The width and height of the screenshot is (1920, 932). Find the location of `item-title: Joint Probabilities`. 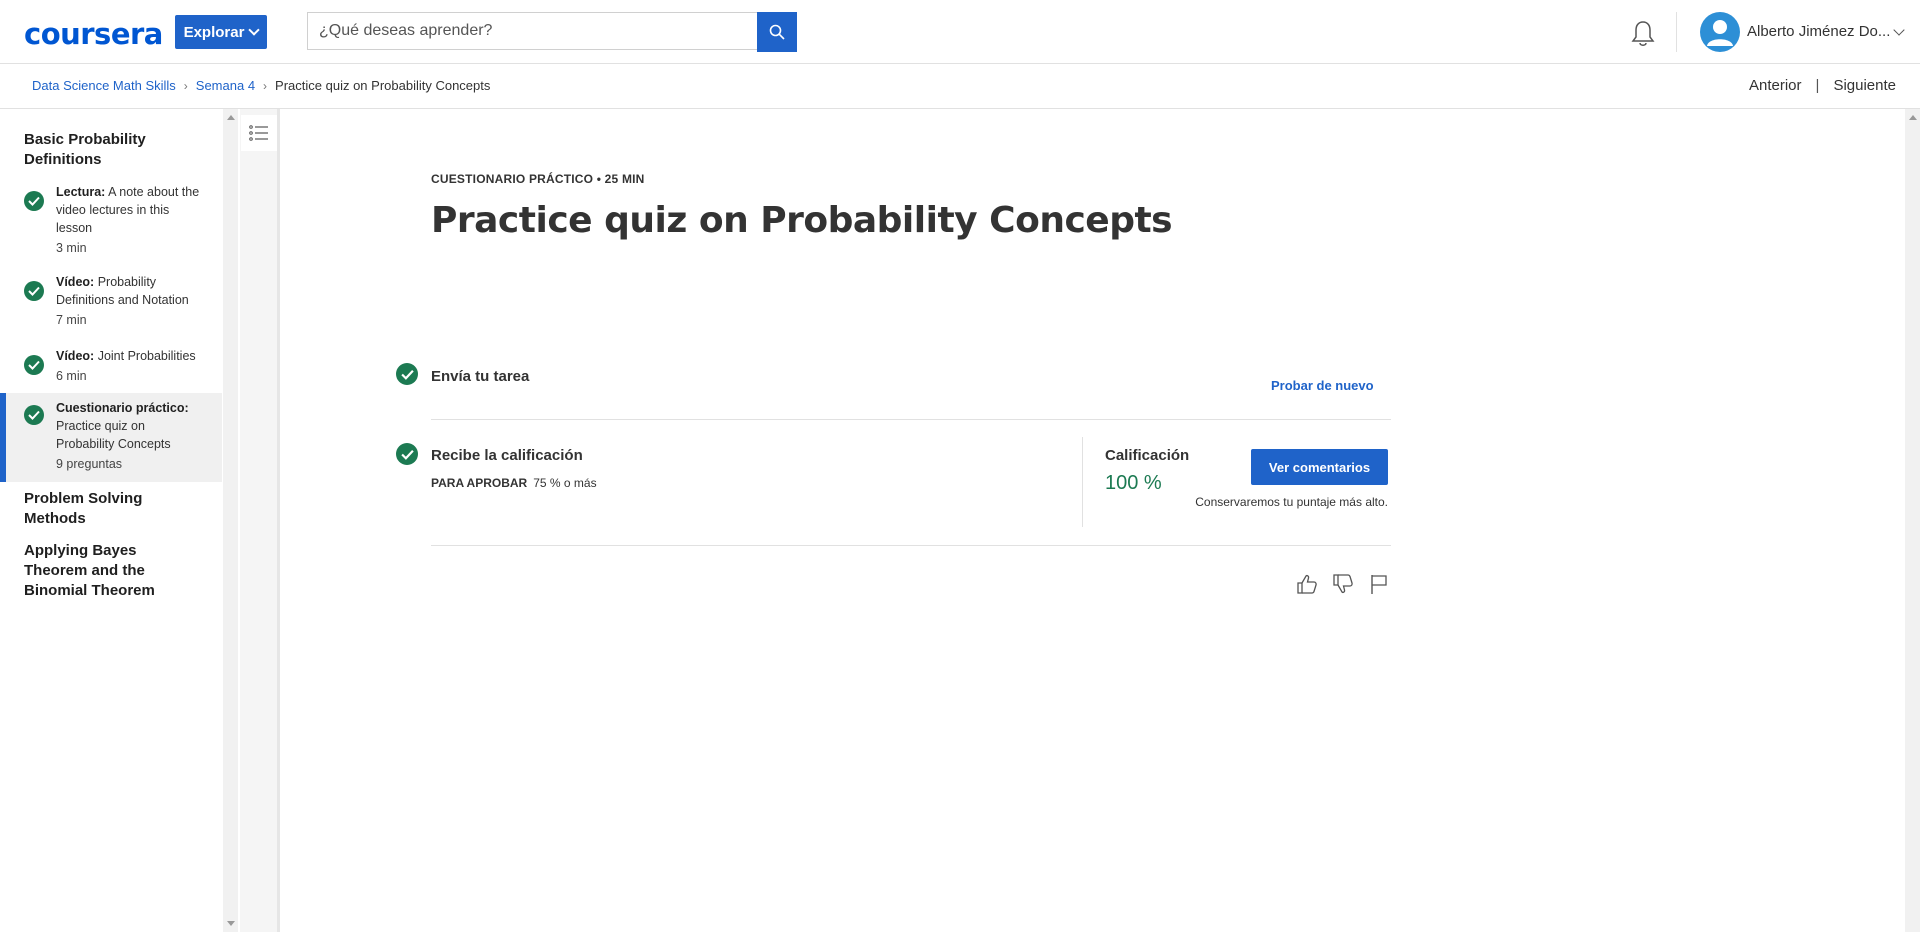

item-title: Joint Probabilities is located at coordinates (146, 356).